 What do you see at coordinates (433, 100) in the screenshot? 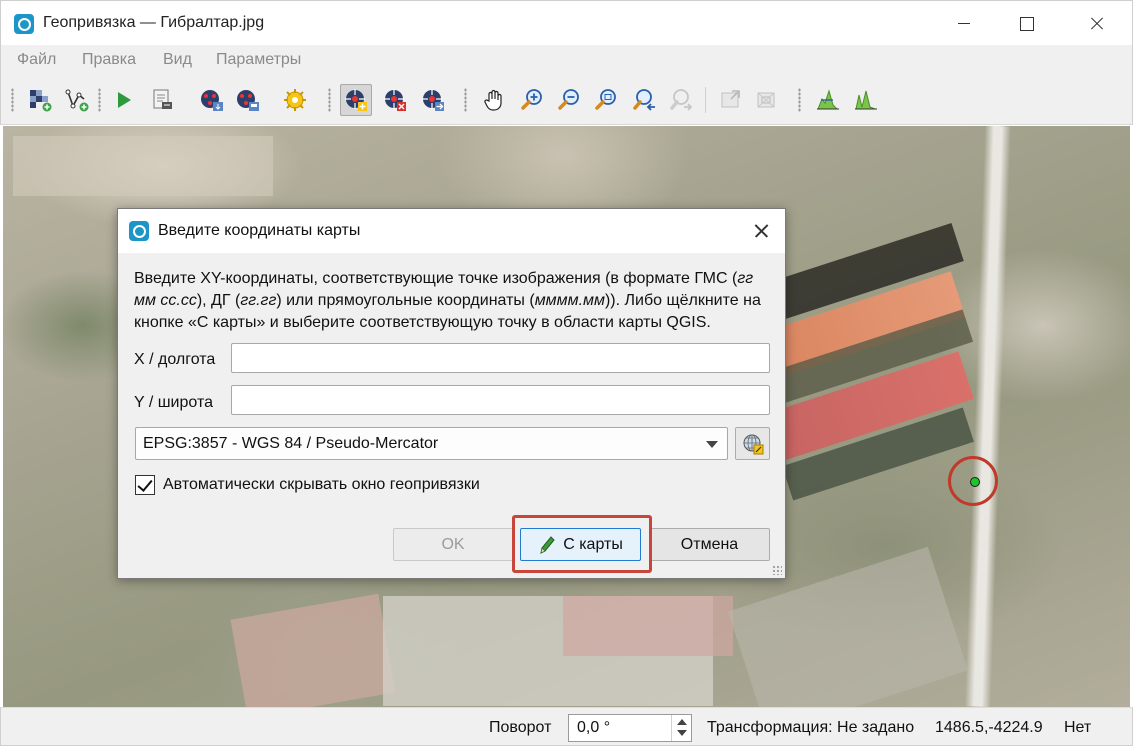
I see `move-point-icon` at bounding box center [433, 100].